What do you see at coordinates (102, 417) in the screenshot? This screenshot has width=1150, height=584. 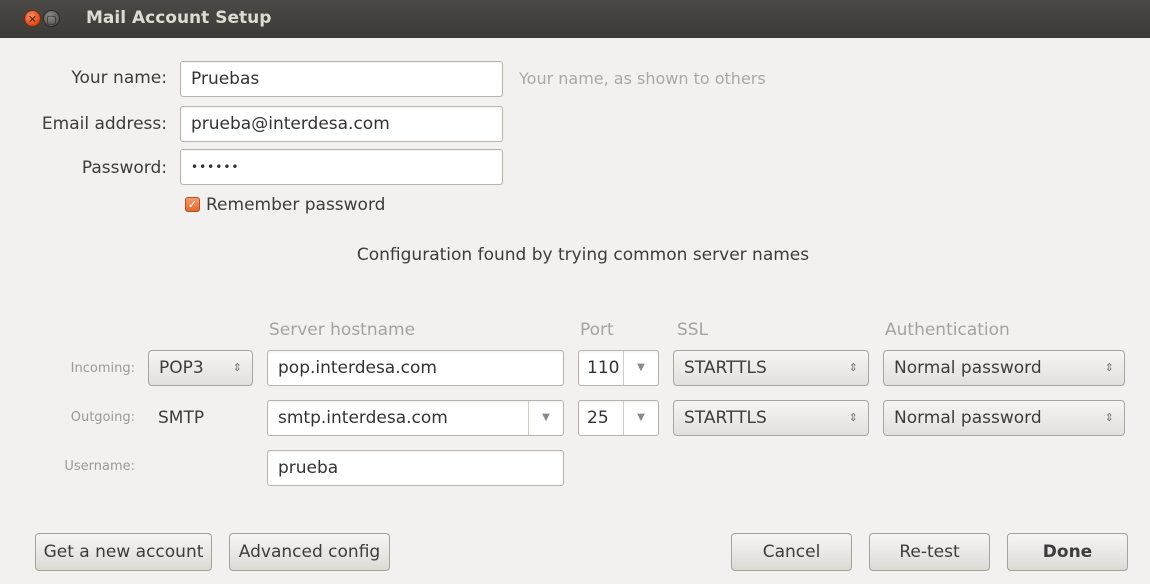 I see `outgoing-label: Outgoing:` at bounding box center [102, 417].